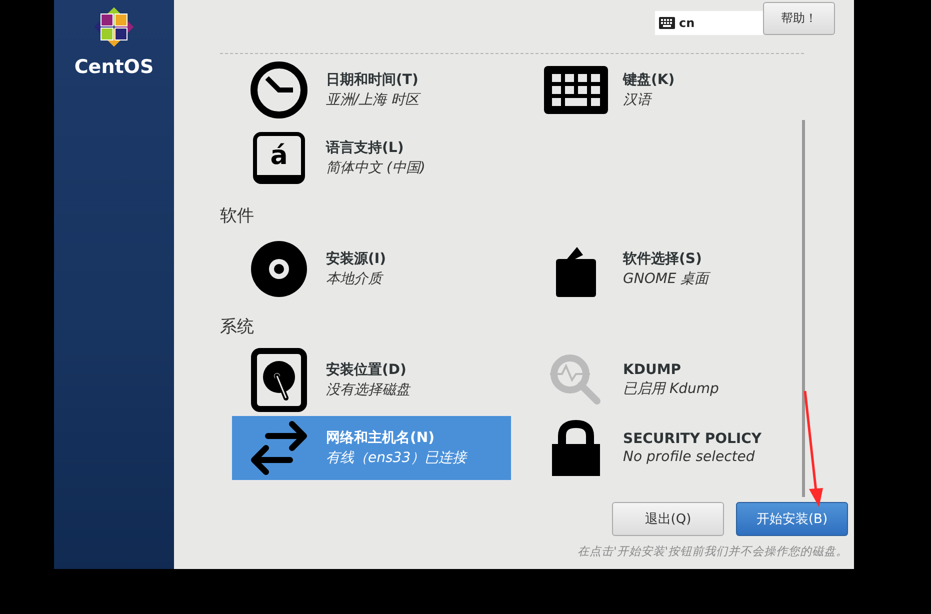 The width and height of the screenshot is (931, 614). What do you see at coordinates (371, 380) in the screenshot?
I see `settings-item: 安装位置(D) 没有选择磁盘` at bounding box center [371, 380].